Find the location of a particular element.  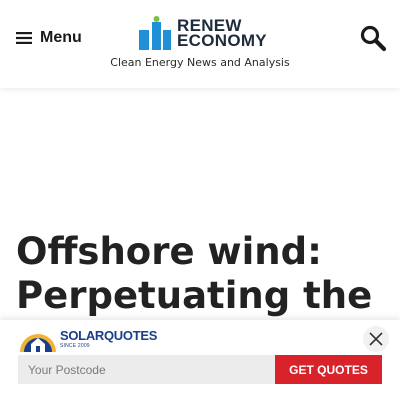

get-quotes-button: GET QUOTES is located at coordinates (328, 369).